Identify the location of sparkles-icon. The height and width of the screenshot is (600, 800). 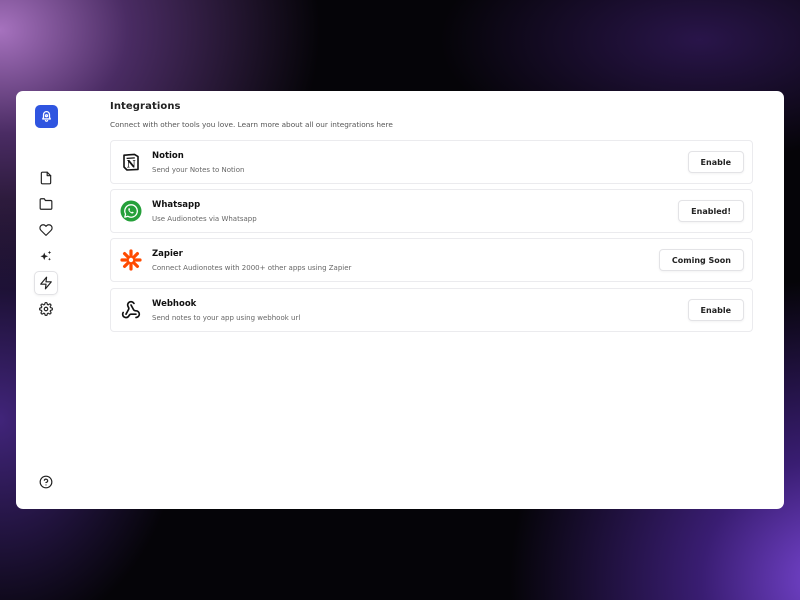
(46, 255).